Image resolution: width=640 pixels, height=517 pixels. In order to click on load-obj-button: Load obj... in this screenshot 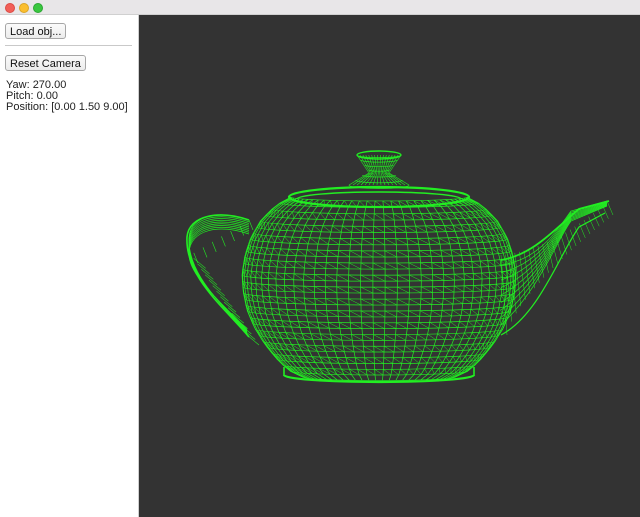, I will do `click(36, 31)`.